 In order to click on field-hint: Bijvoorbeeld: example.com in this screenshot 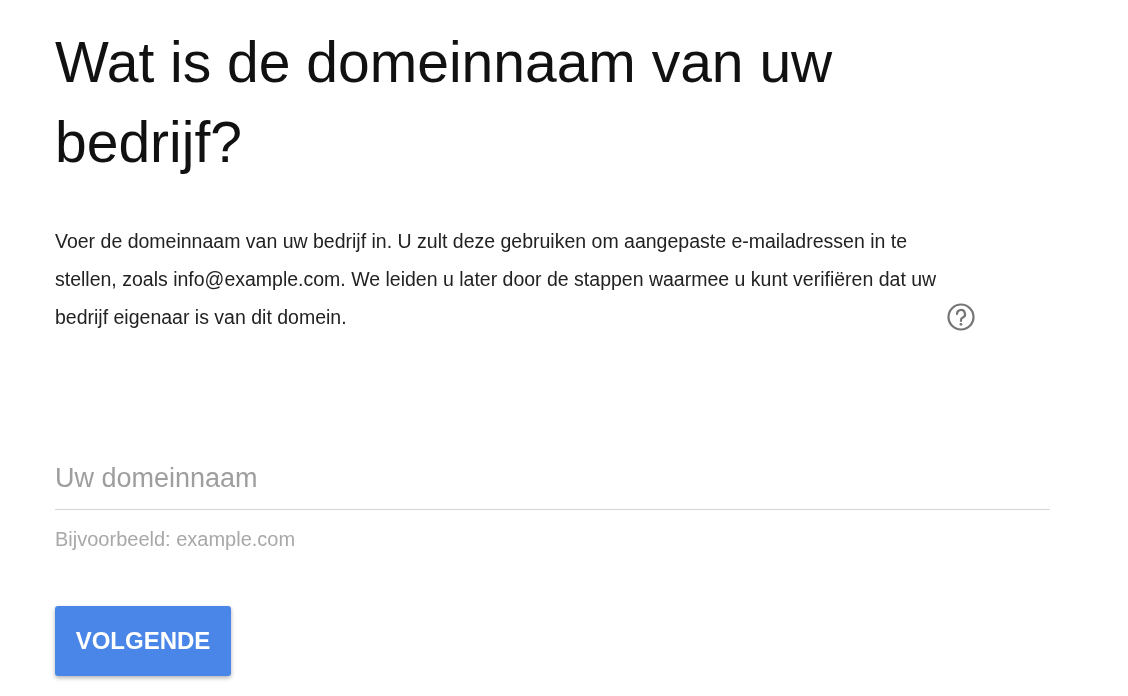, I will do `click(176, 539)`.